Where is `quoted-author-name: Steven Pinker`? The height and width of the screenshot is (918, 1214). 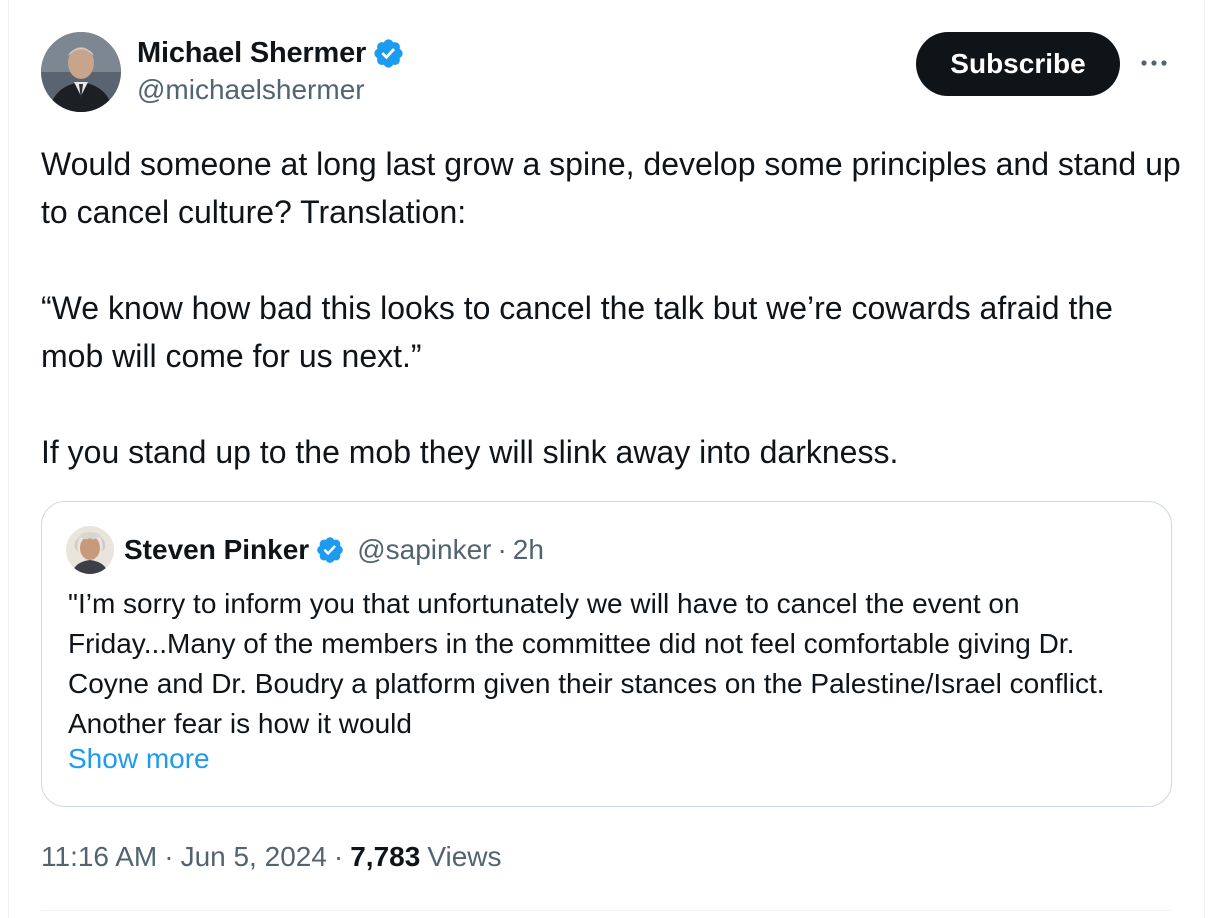
quoted-author-name: Steven Pinker is located at coordinates (216, 550).